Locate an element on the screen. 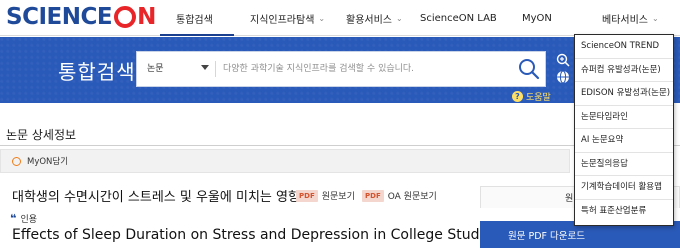 The height and width of the screenshot is (248, 680). dropdown-item-ai-summary: AI 논문요약 is located at coordinates (624, 141).